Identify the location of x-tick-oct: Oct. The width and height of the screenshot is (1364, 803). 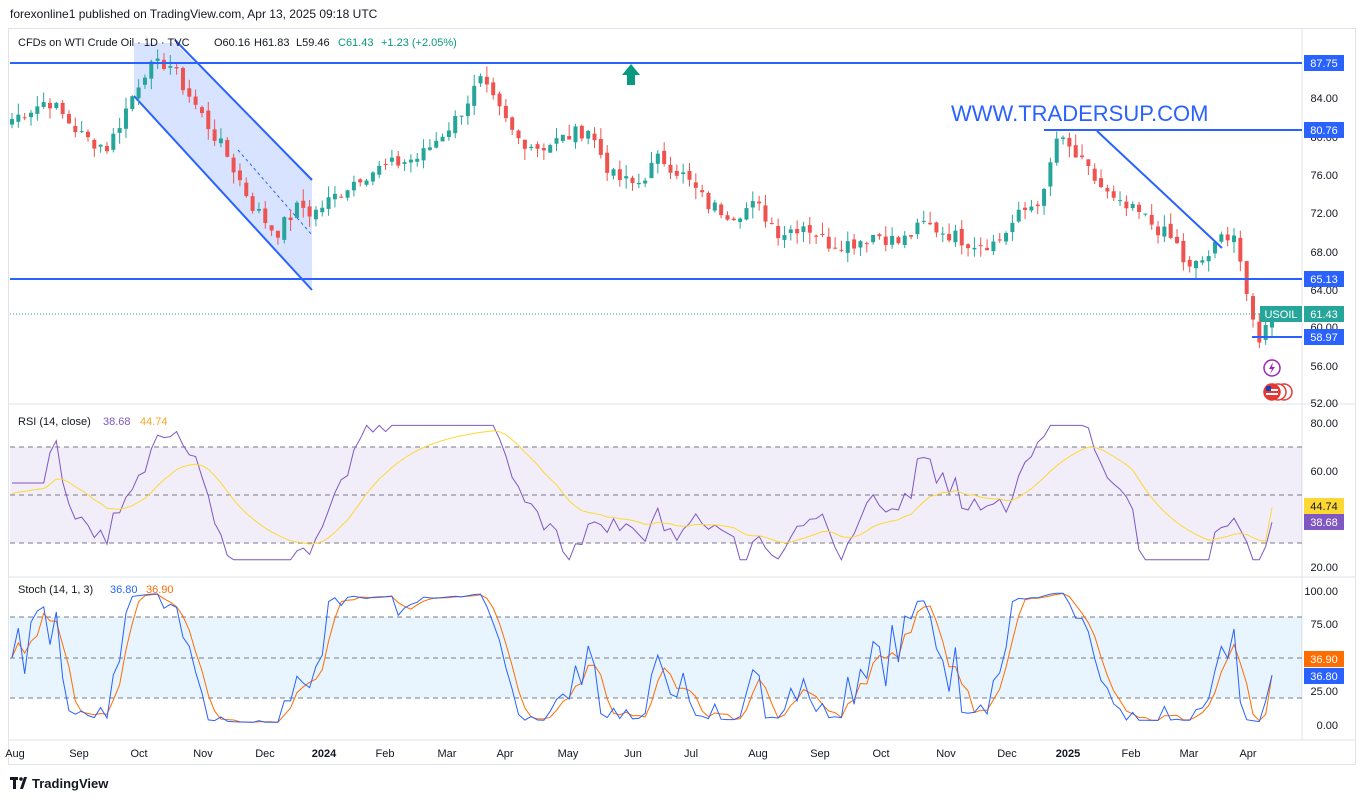
(138, 754).